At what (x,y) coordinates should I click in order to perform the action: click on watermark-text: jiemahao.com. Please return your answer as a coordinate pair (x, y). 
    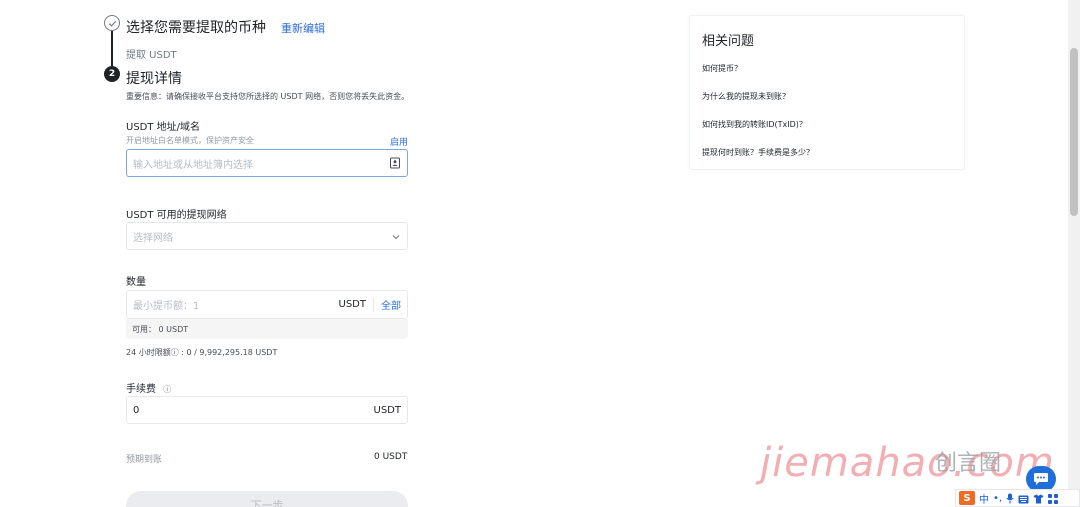
    Looking at the image, I should click on (907, 463).